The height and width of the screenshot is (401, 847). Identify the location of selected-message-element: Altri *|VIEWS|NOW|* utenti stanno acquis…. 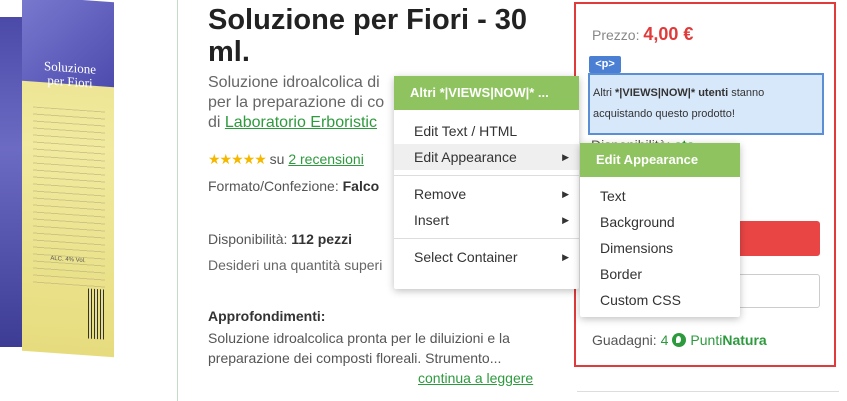
(706, 104).